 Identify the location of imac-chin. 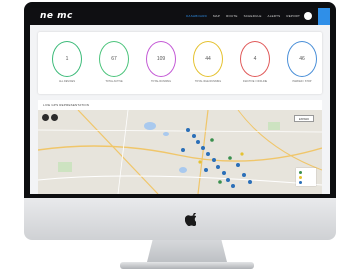
(180, 219).